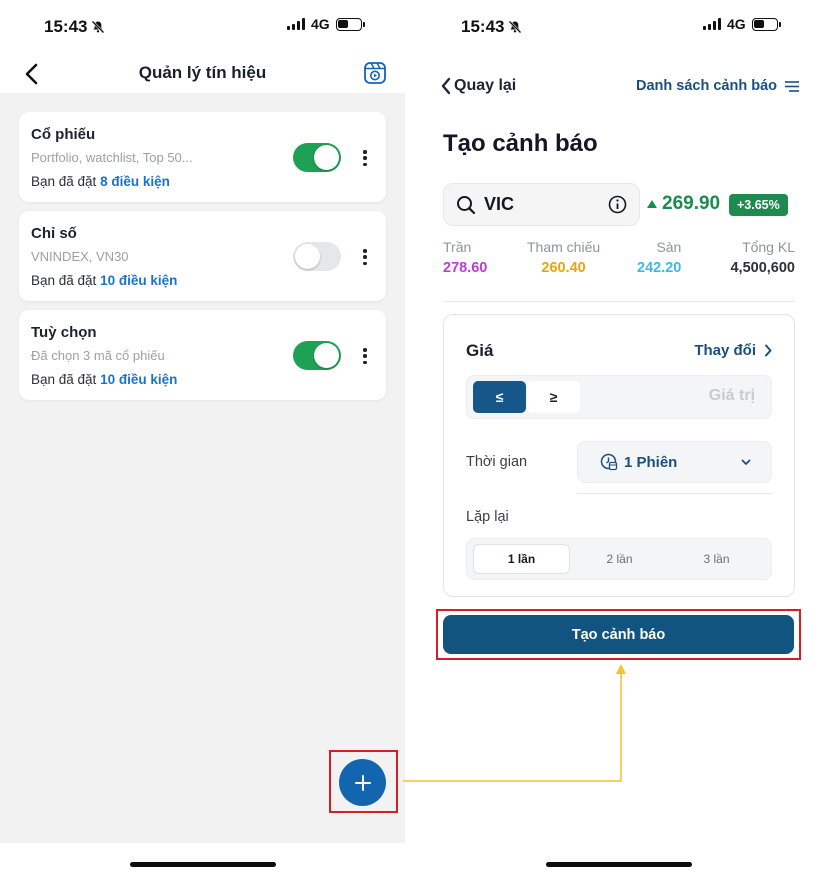  What do you see at coordinates (465, 257) in the screenshot?
I see `stat-ceiling: Trần 278.60` at bounding box center [465, 257].